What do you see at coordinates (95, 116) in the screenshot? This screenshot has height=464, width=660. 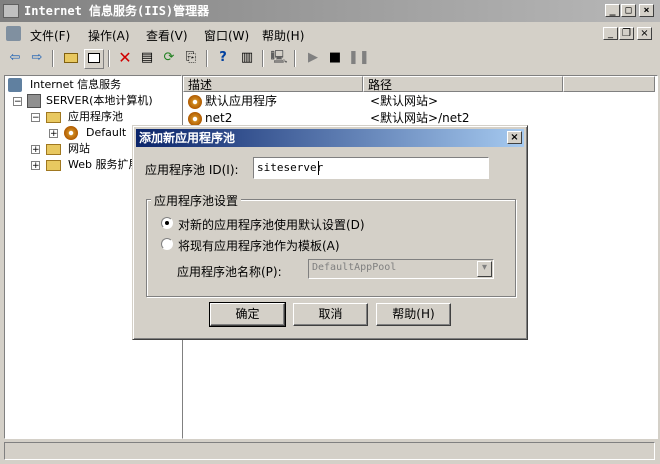 I see `tree-label-app-pools: 应用程序池` at bounding box center [95, 116].